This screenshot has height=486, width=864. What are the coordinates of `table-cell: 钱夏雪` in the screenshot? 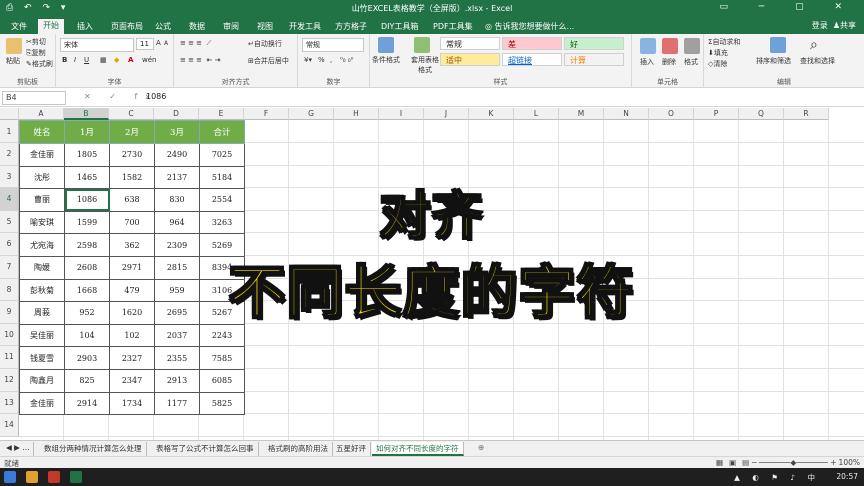 It's located at (42, 358).